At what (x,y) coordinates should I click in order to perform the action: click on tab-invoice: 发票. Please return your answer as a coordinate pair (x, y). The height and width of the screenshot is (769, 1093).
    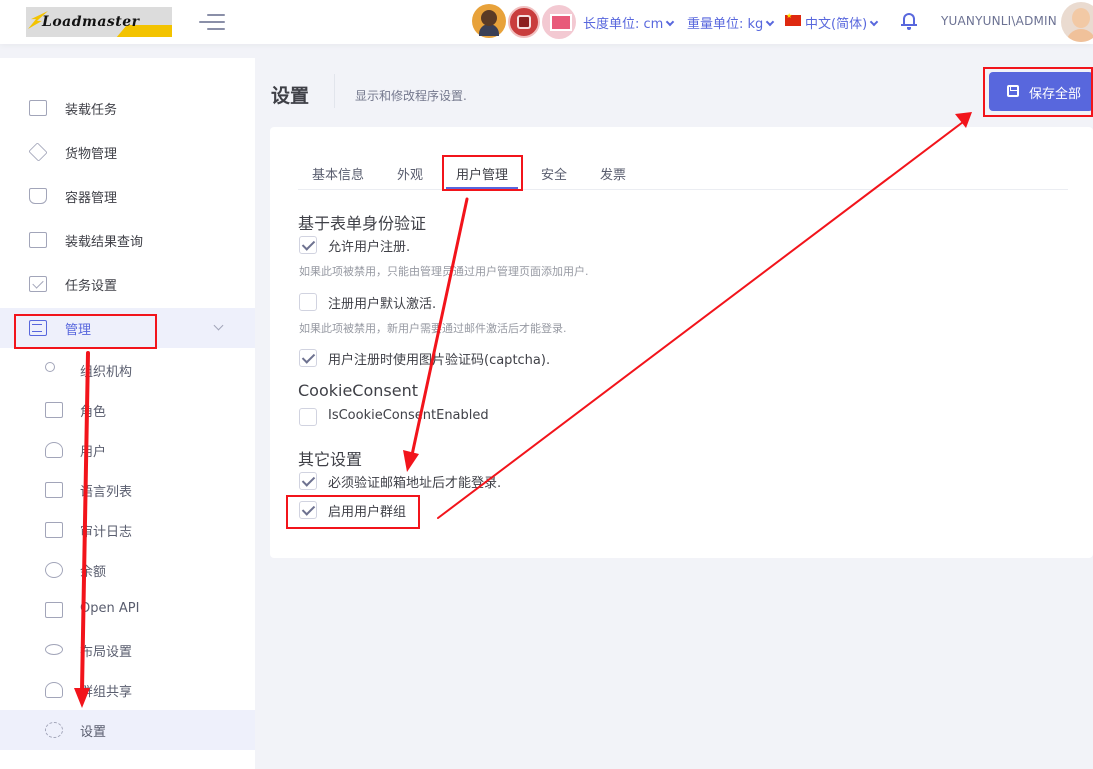
    Looking at the image, I should click on (613, 173).